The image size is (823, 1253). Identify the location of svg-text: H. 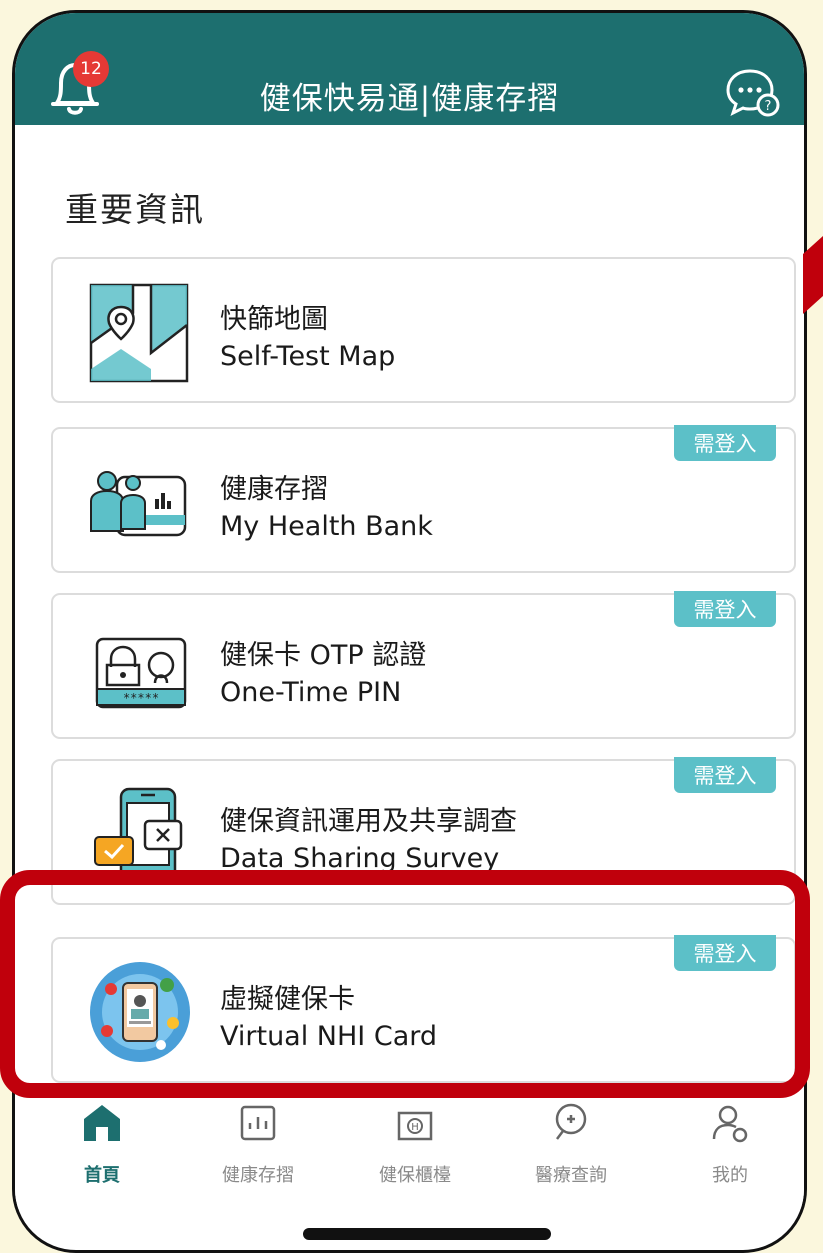
(415, 1127).